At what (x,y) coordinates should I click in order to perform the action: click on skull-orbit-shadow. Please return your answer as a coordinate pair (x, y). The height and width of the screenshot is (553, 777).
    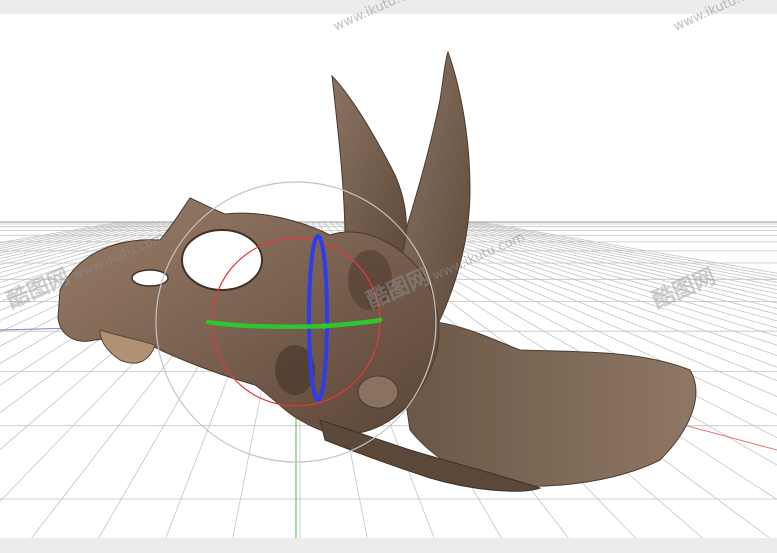
    Looking at the image, I should click on (370, 280).